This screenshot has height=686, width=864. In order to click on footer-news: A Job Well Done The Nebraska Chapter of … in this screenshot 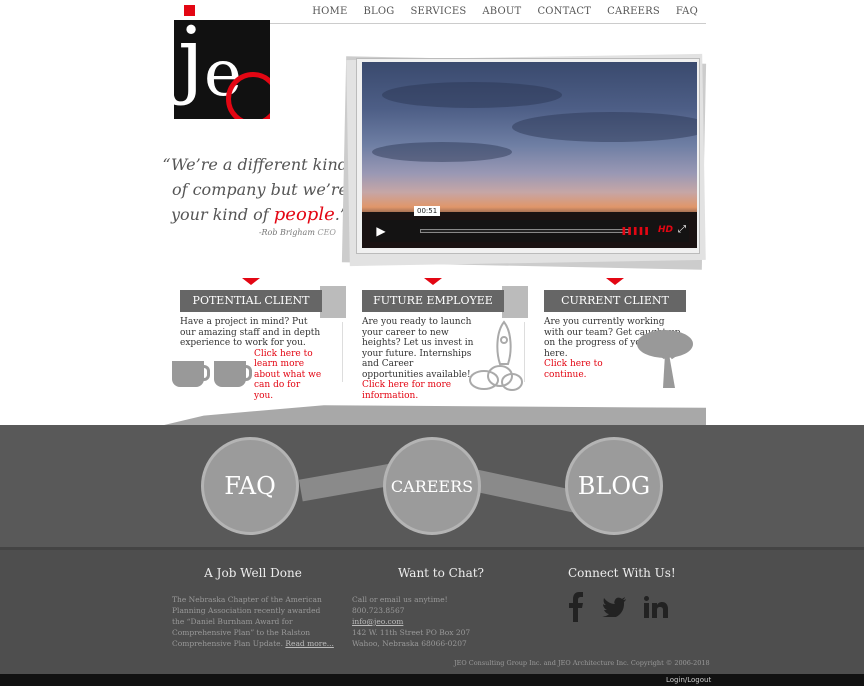, I will do `click(253, 607)`.